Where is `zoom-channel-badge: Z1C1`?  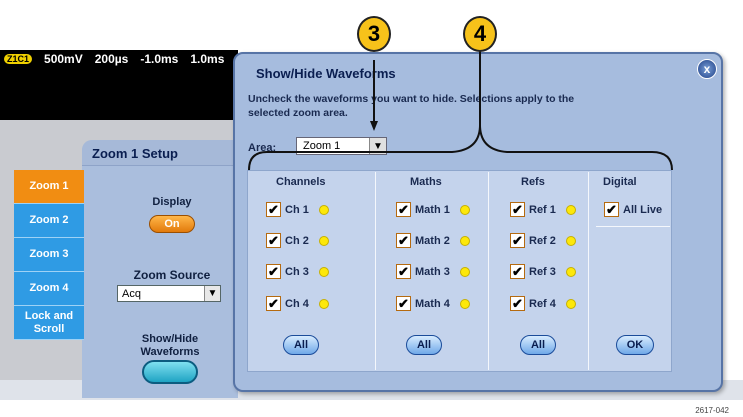
zoom-channel-badge: Z1C1 is located at coordinates (18, 59).